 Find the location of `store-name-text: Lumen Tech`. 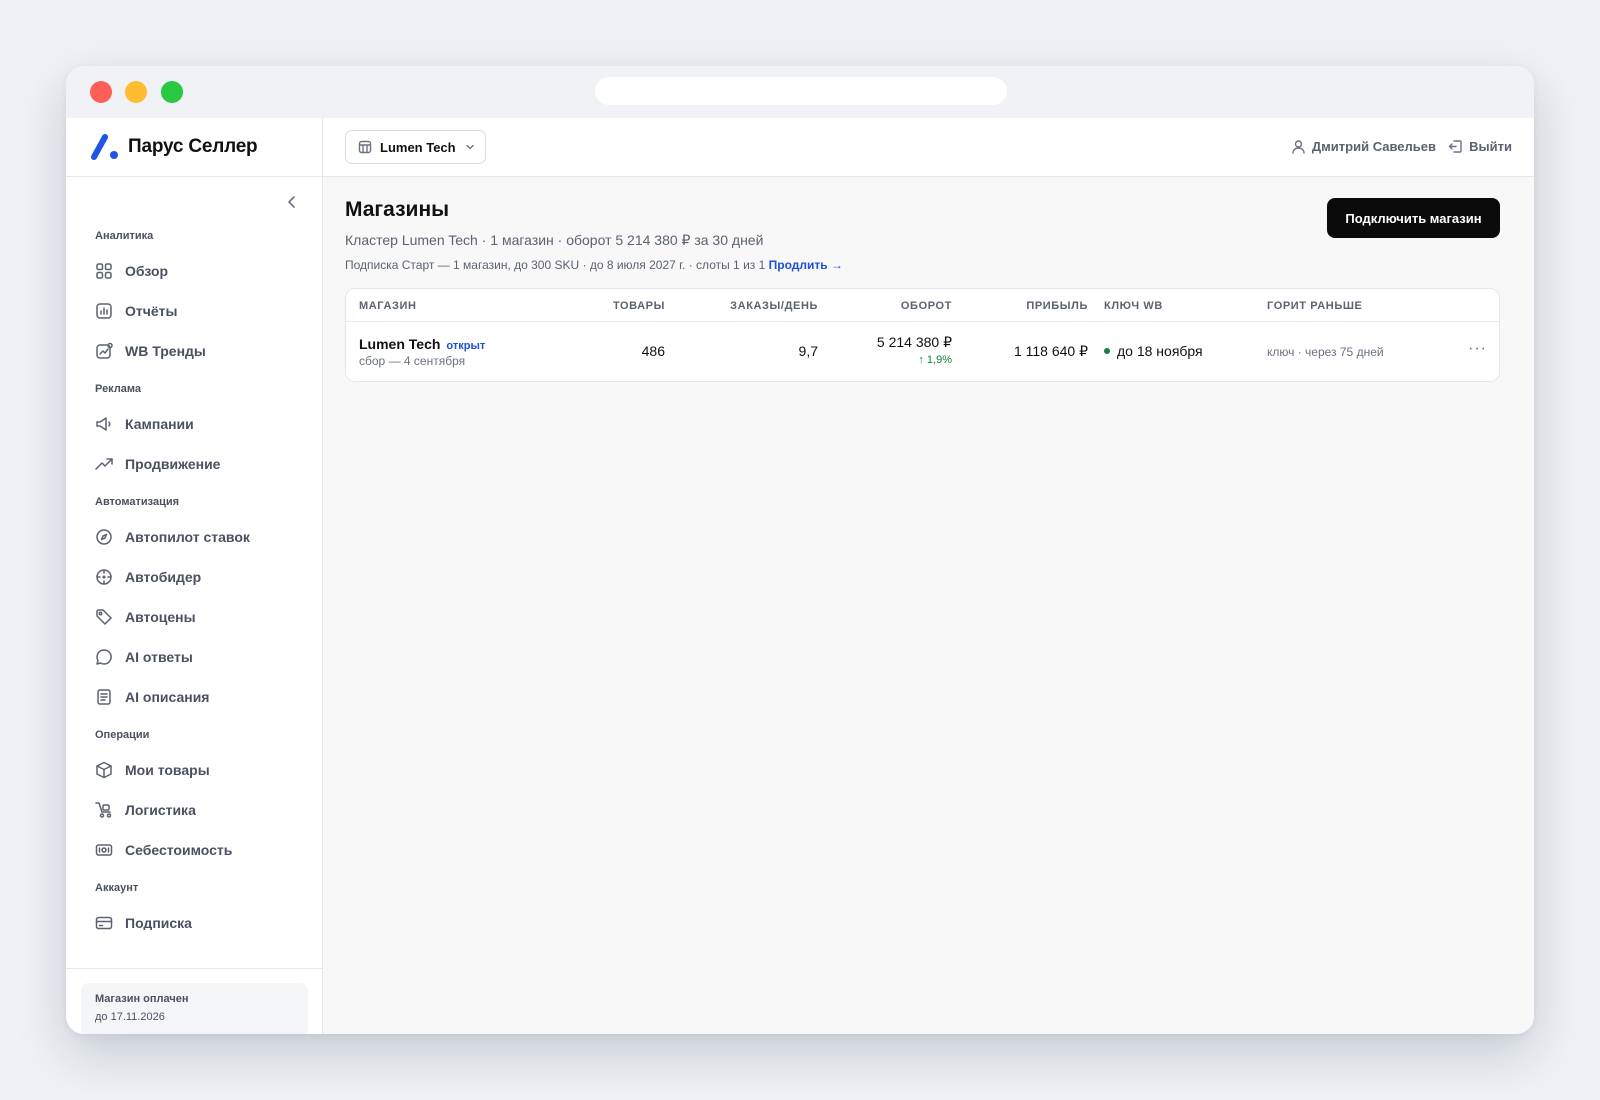

store-name-text: Lumen Tech is located at coordinates (400, 344).